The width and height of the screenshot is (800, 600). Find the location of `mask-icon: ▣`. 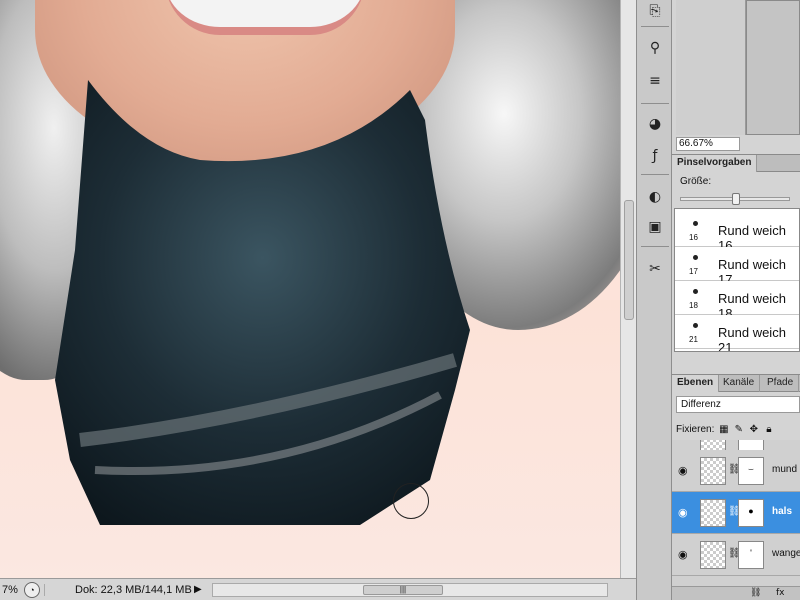

mask-icon: ▣ is located at coordinates (655, 227).